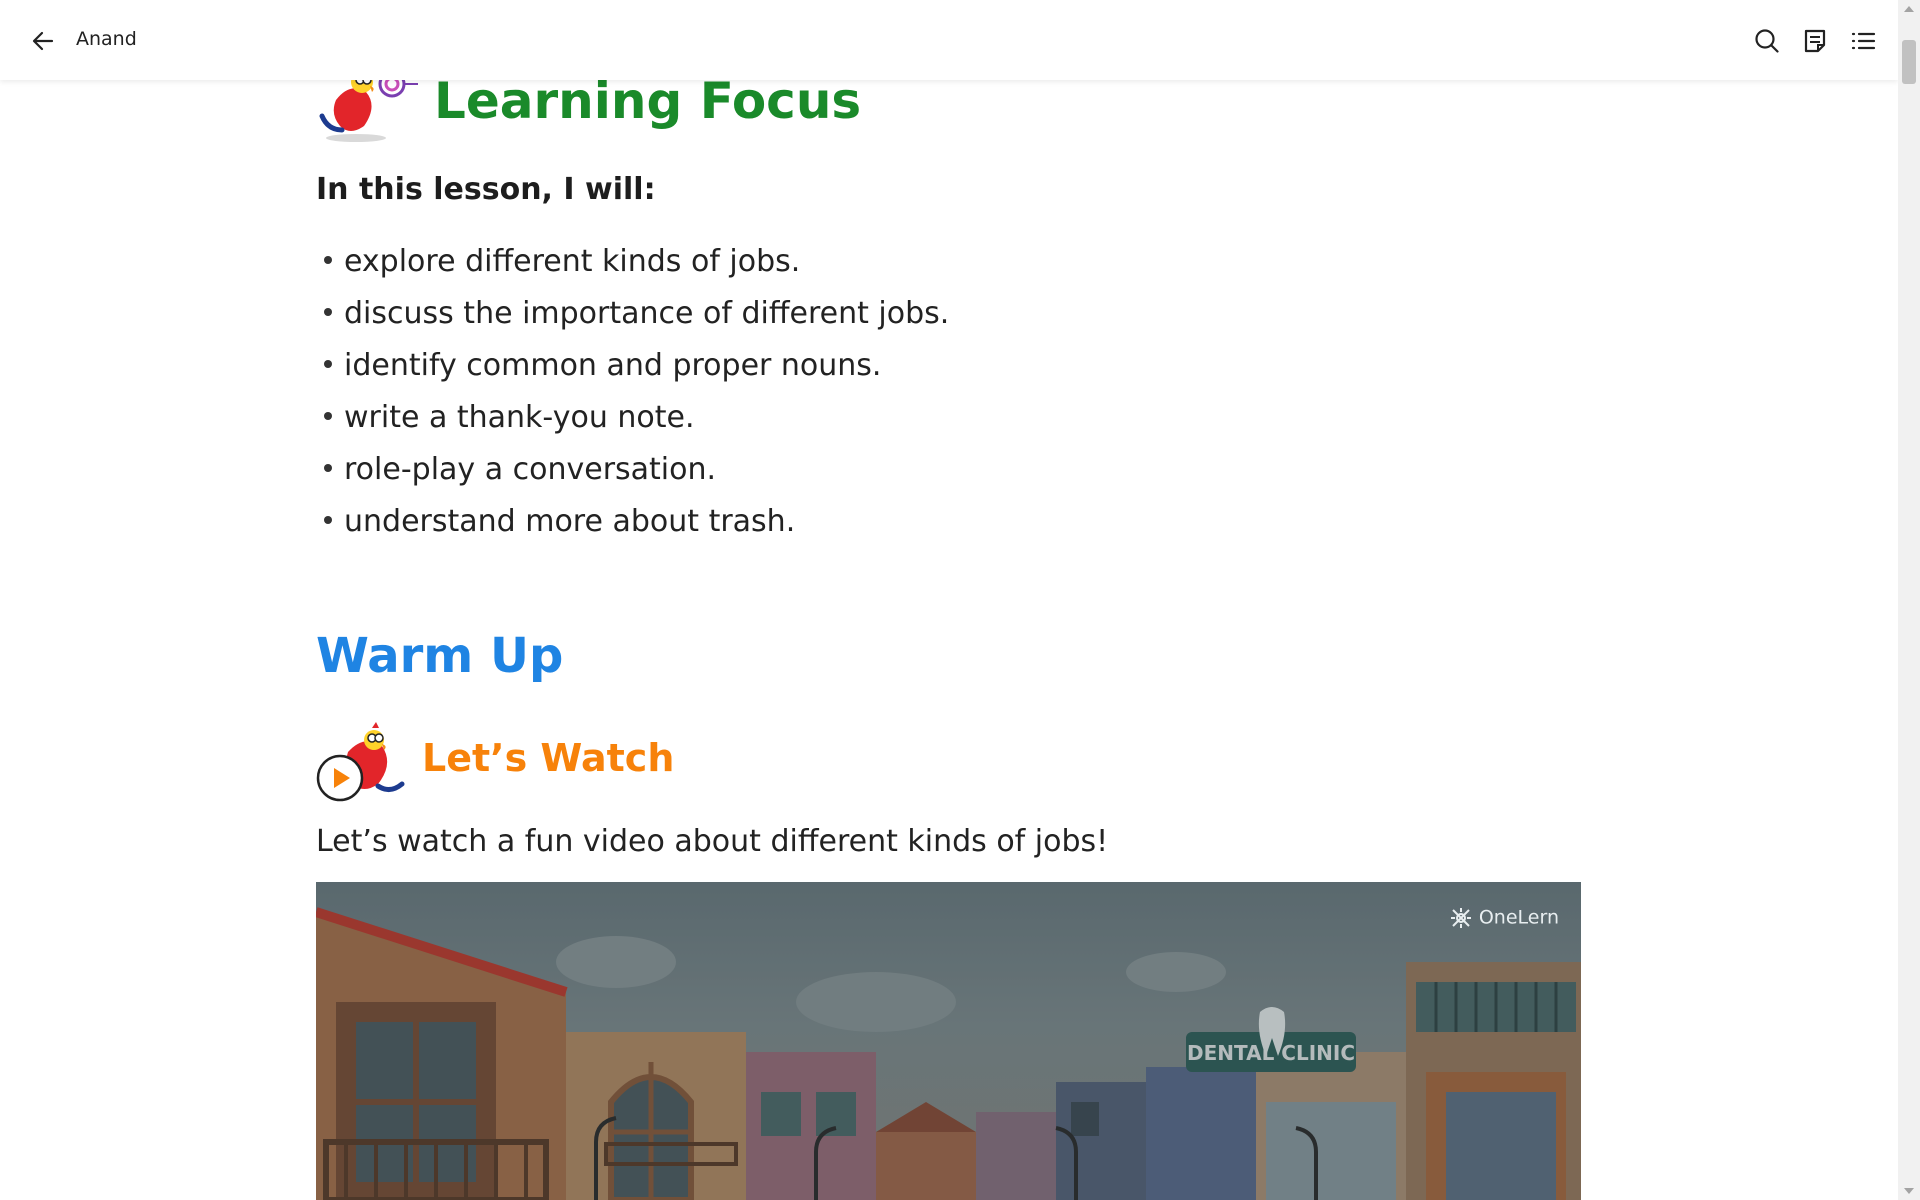 The image size is (1920, 1200). Describe the element at coordinates (1909, 600) in the screenshot. I see `page-scrollbar` at that location.